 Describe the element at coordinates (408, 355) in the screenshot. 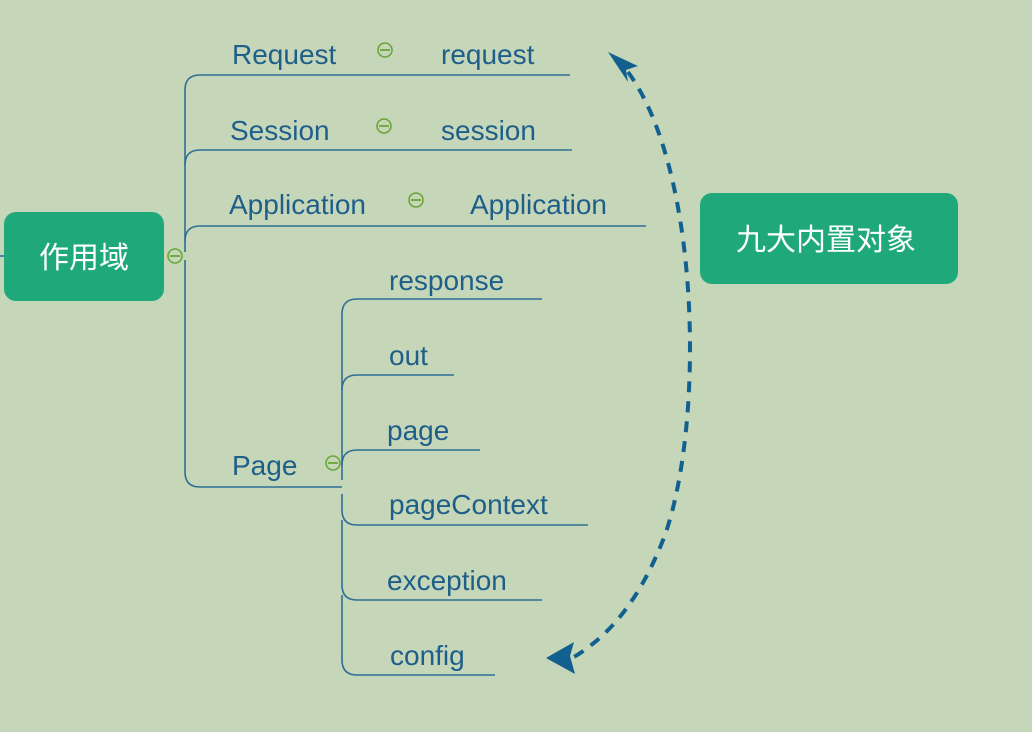

I see `object-label-out: out` at that location.